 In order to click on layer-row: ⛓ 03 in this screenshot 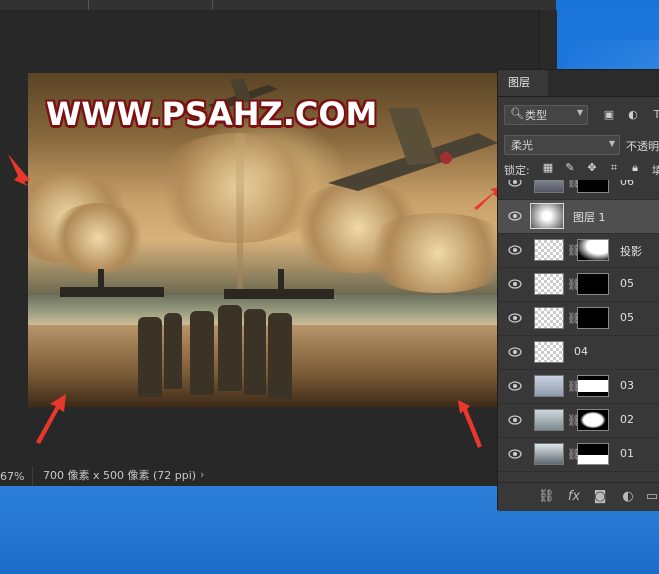, I will do `click(578, 387)`.